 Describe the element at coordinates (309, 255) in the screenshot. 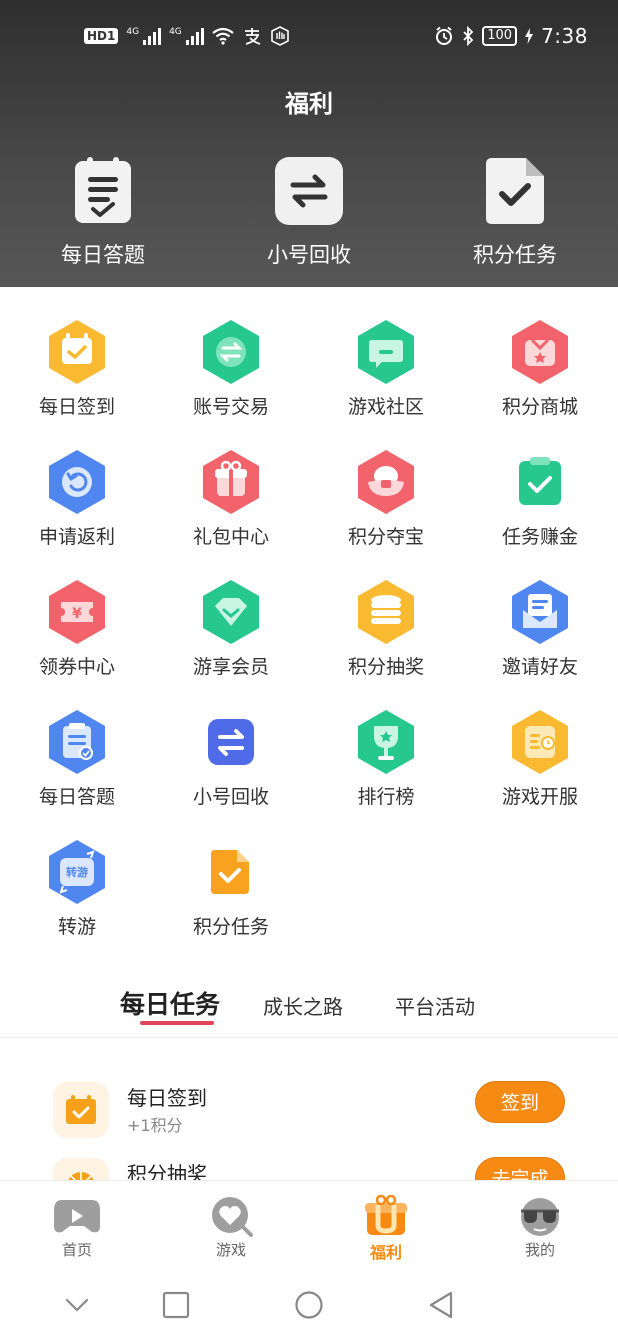

I see `quick-action-label: 小号回收` at that location.